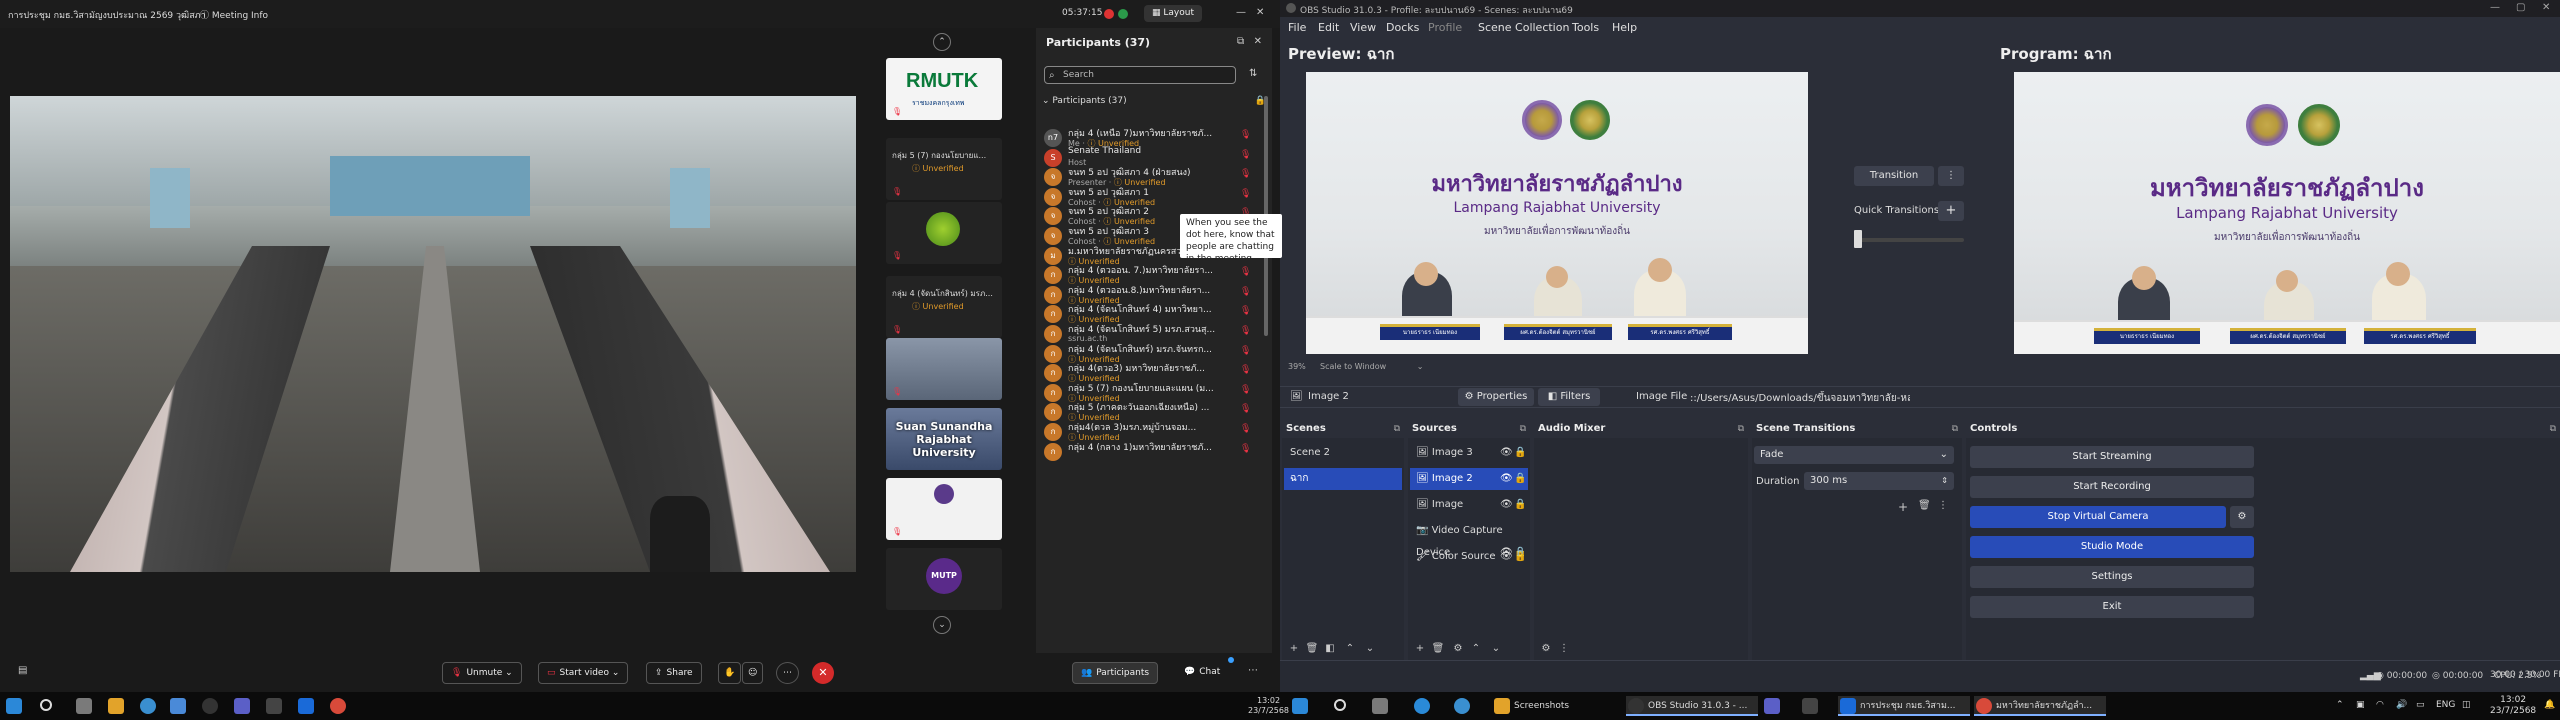  Describe the element at coordinates (234, 14) in the screenshot. I see `meeting-info-button: ⓘ Meeting Info` at that location.